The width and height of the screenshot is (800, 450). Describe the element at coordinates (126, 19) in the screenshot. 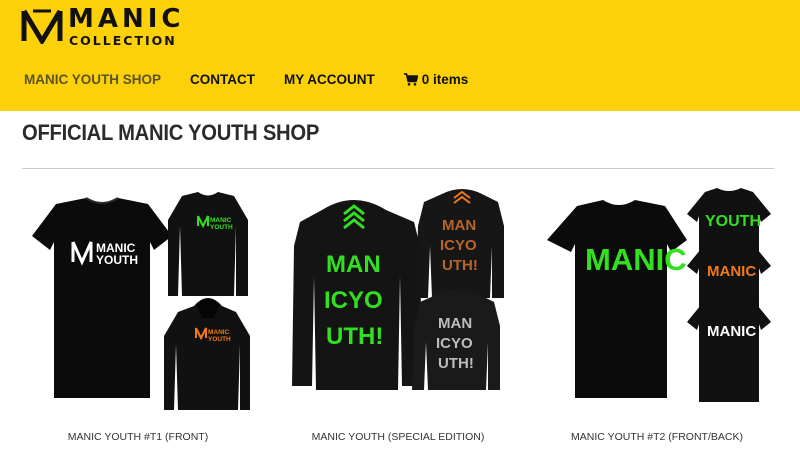

I see `logo-word-manic: MANIC` at that location.